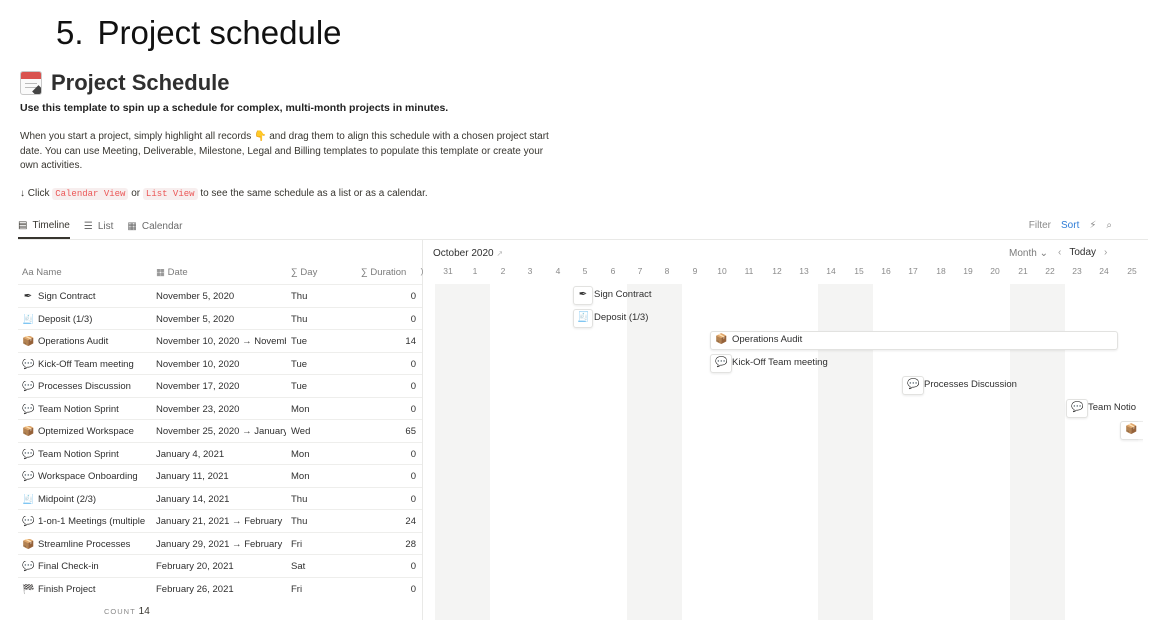  I want to click on table-row: ✒ Sign Contract November 5, 2020 Thu 0, so click(220, 295).